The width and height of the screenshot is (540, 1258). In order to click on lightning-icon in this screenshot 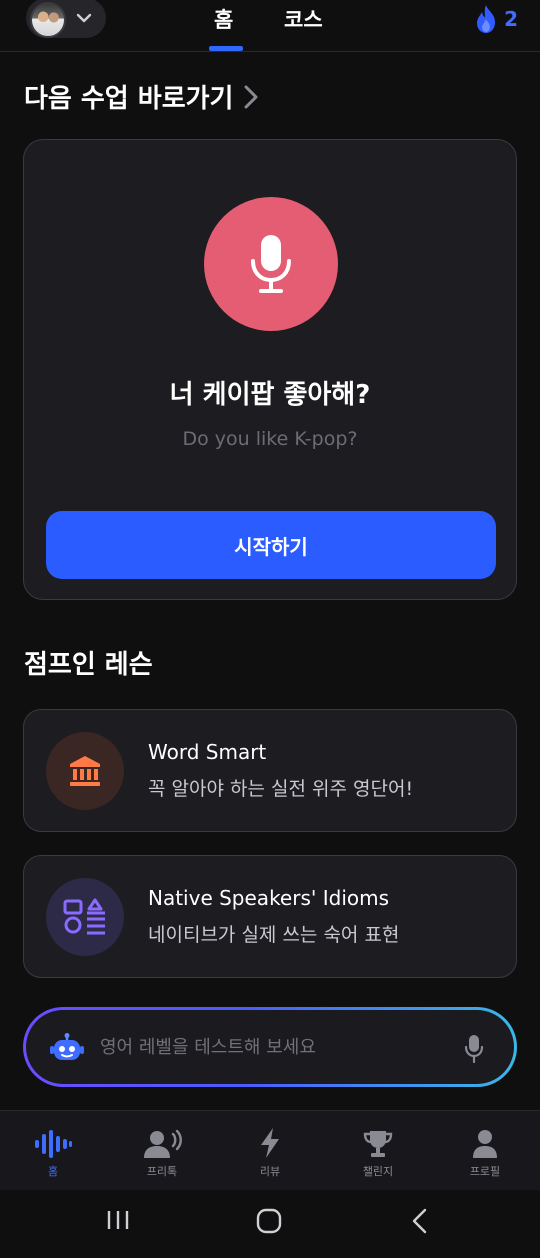, I will do `click(270, 1143)`.